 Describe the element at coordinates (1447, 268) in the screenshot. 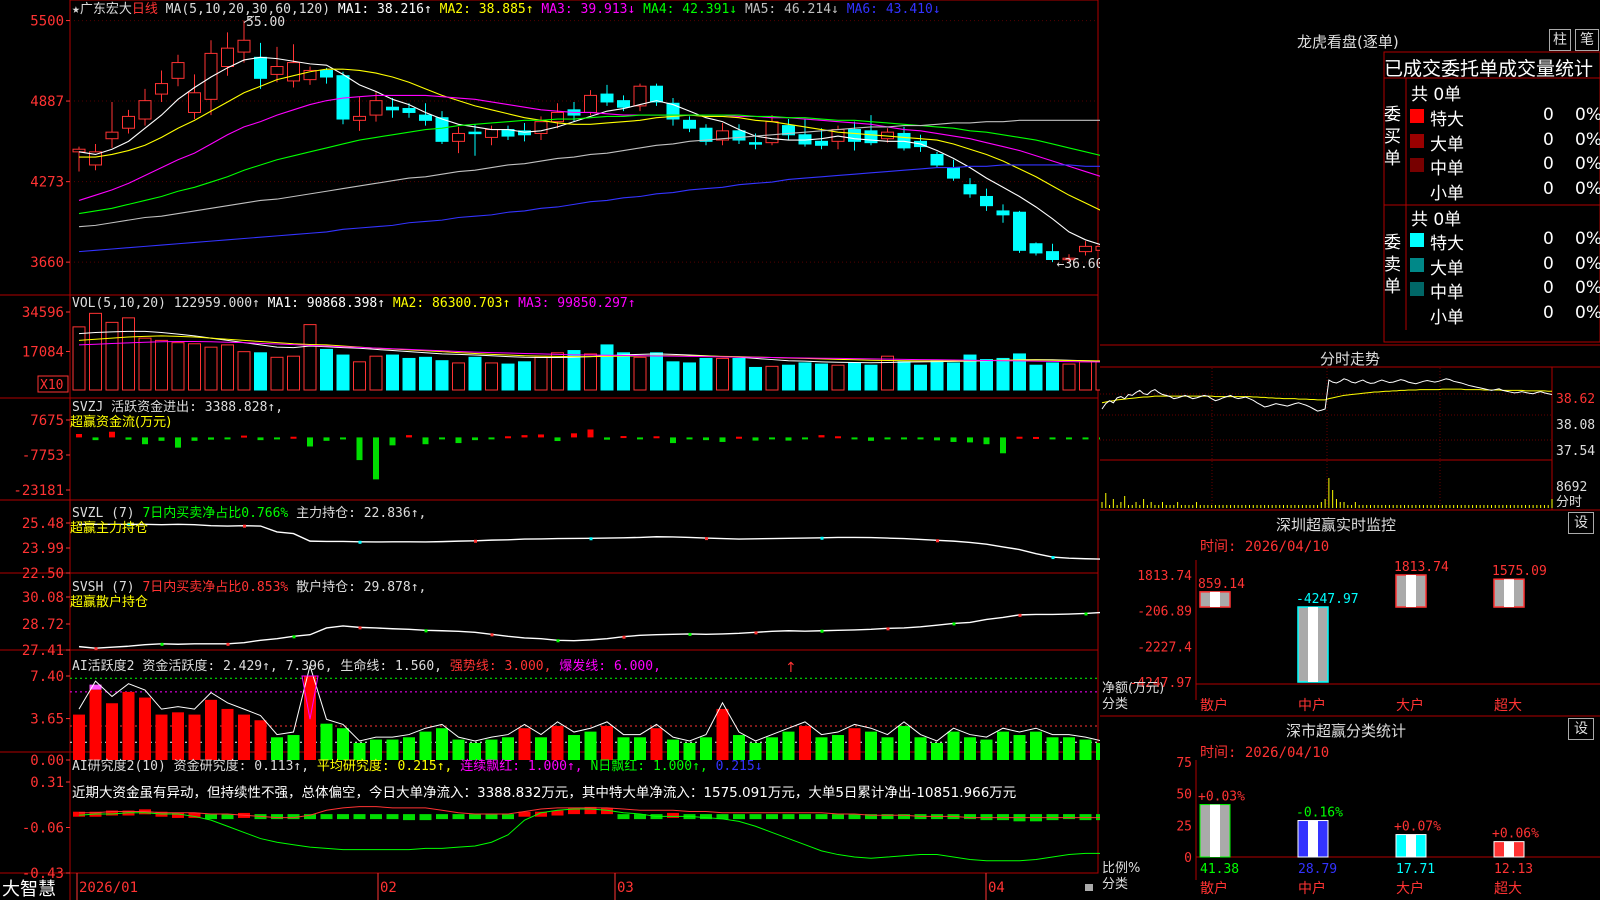

I see `order-row-name: 大单` at that location.